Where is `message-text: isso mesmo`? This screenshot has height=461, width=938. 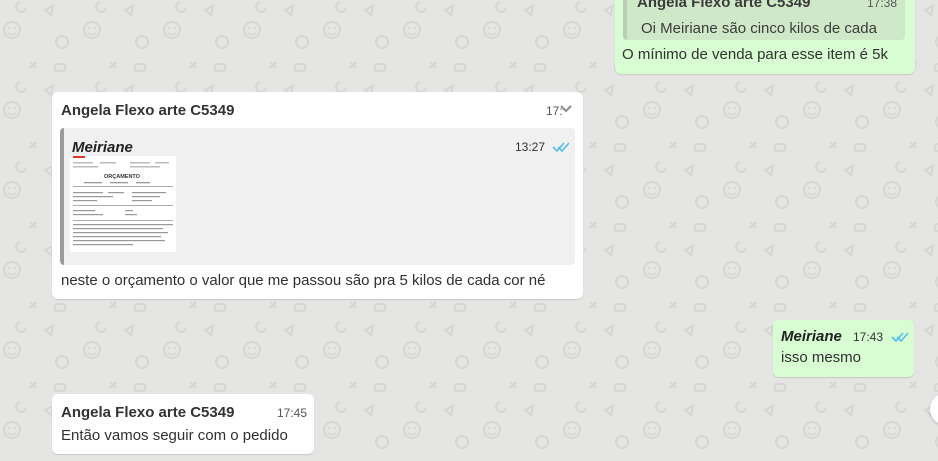 message-text: isso mesmo is located at coordinates (821, 357).